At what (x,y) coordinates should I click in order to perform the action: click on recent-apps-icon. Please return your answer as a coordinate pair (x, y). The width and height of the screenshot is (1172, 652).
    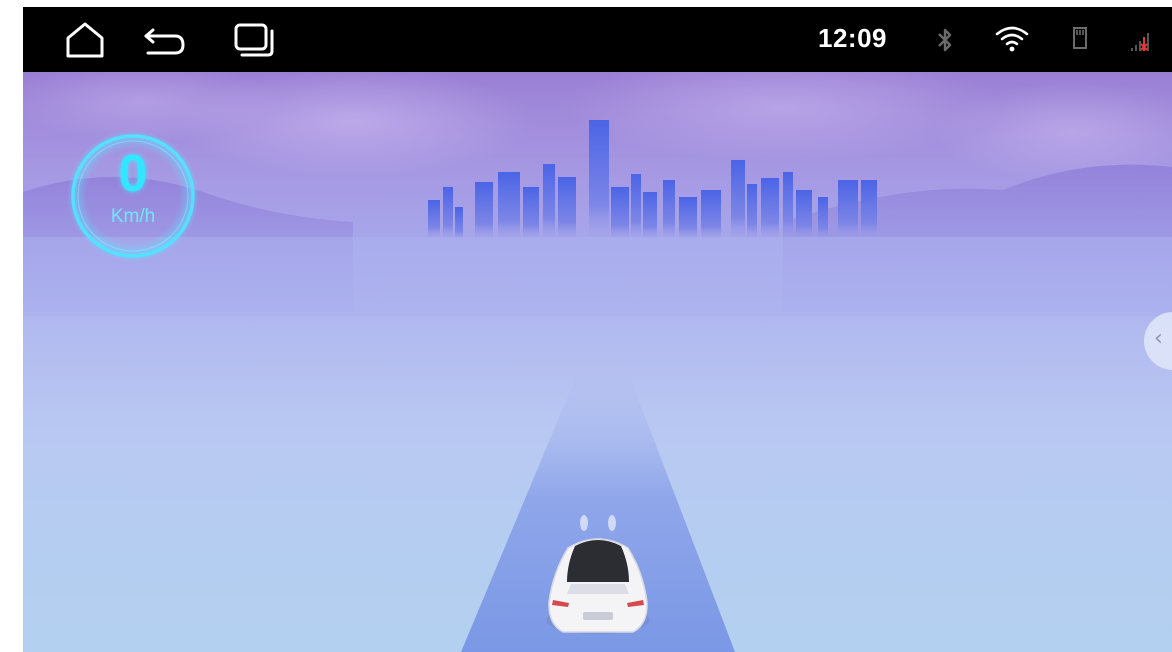
    Looking at the image, I should click on (254, 40).